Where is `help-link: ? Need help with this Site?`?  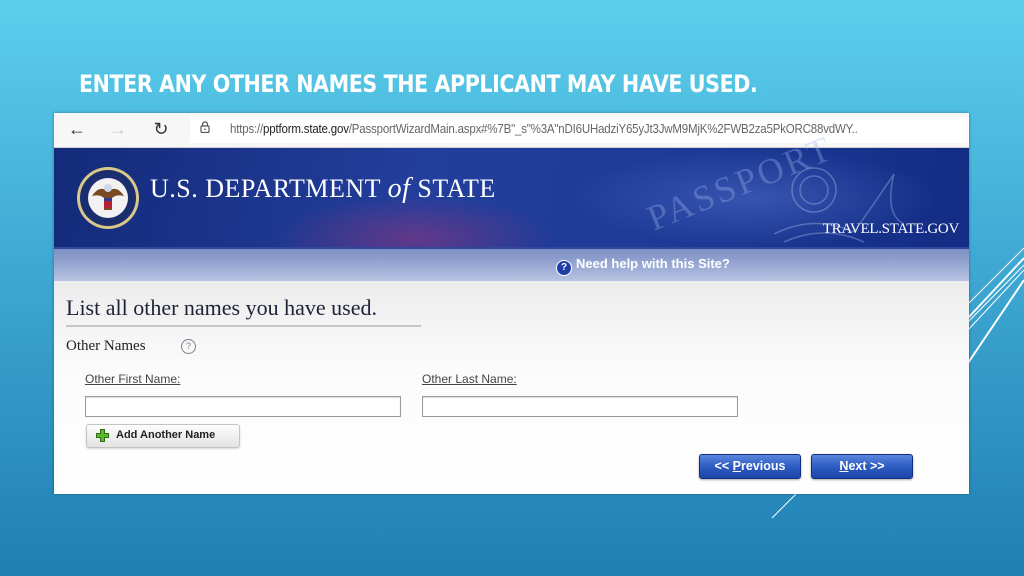
help-link: ? Need help with this Site? is located at coordinates (643, 266).